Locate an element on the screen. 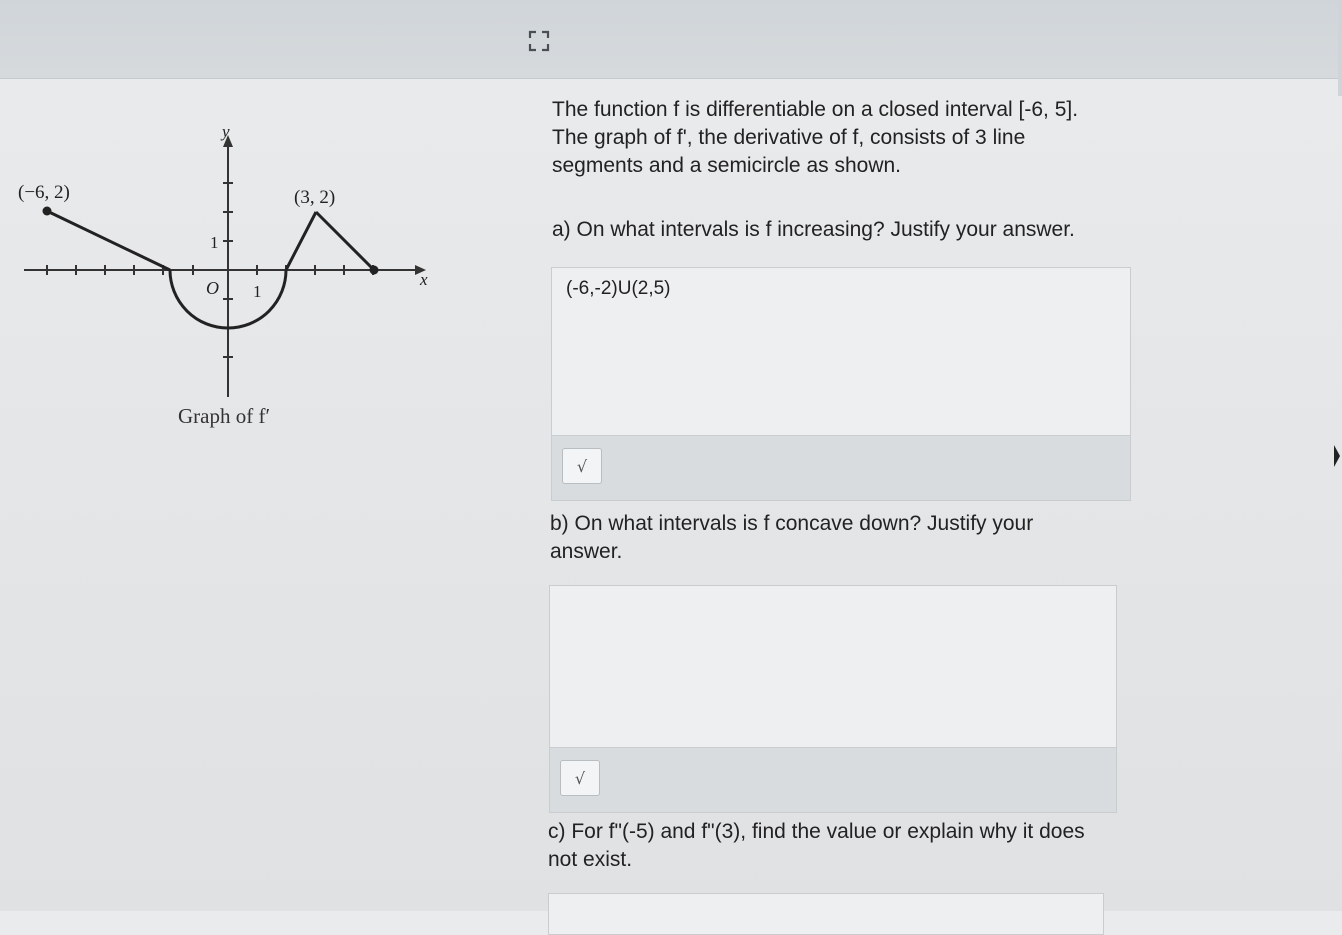 The height and width of the screenshot is (935, 1342). answer-a-toolbar: √ is located at coordinates (841, 467).